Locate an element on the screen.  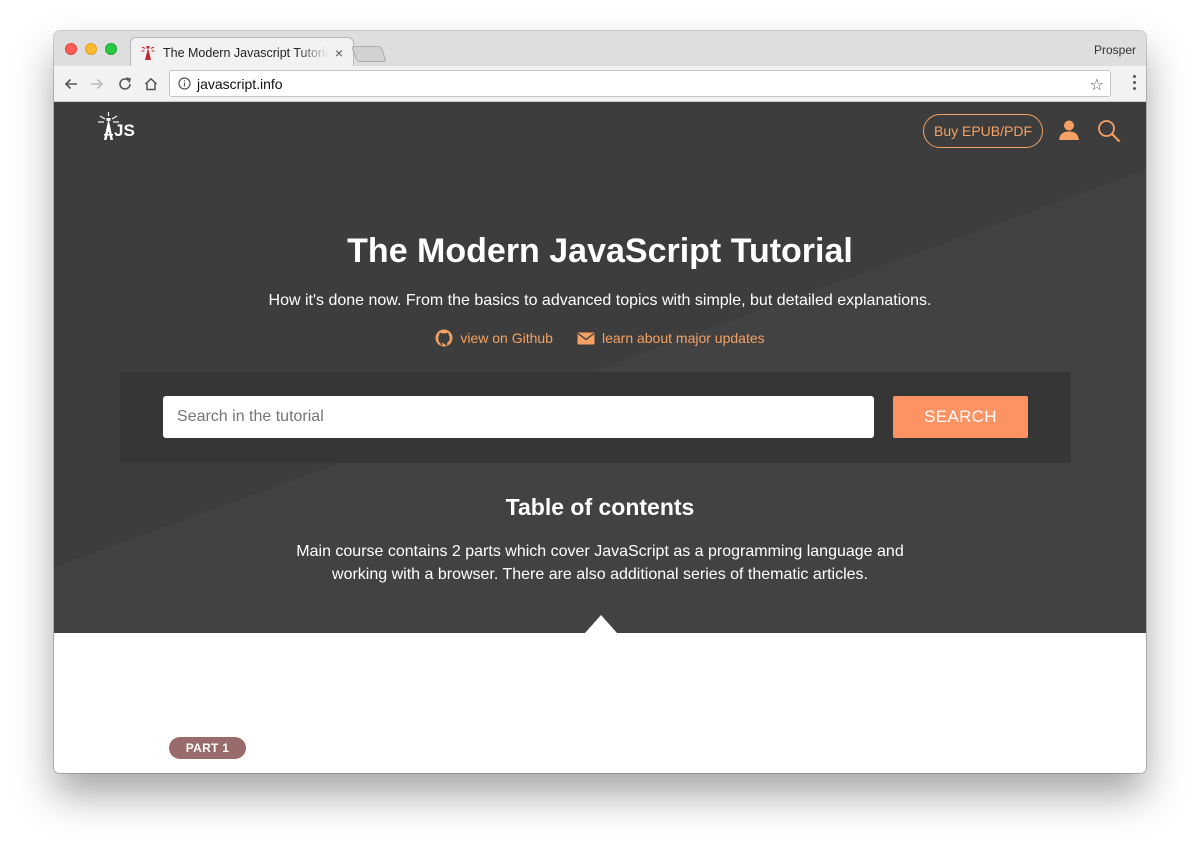
major-updates-link: learn about major updates is located at coordinates (671, 338).